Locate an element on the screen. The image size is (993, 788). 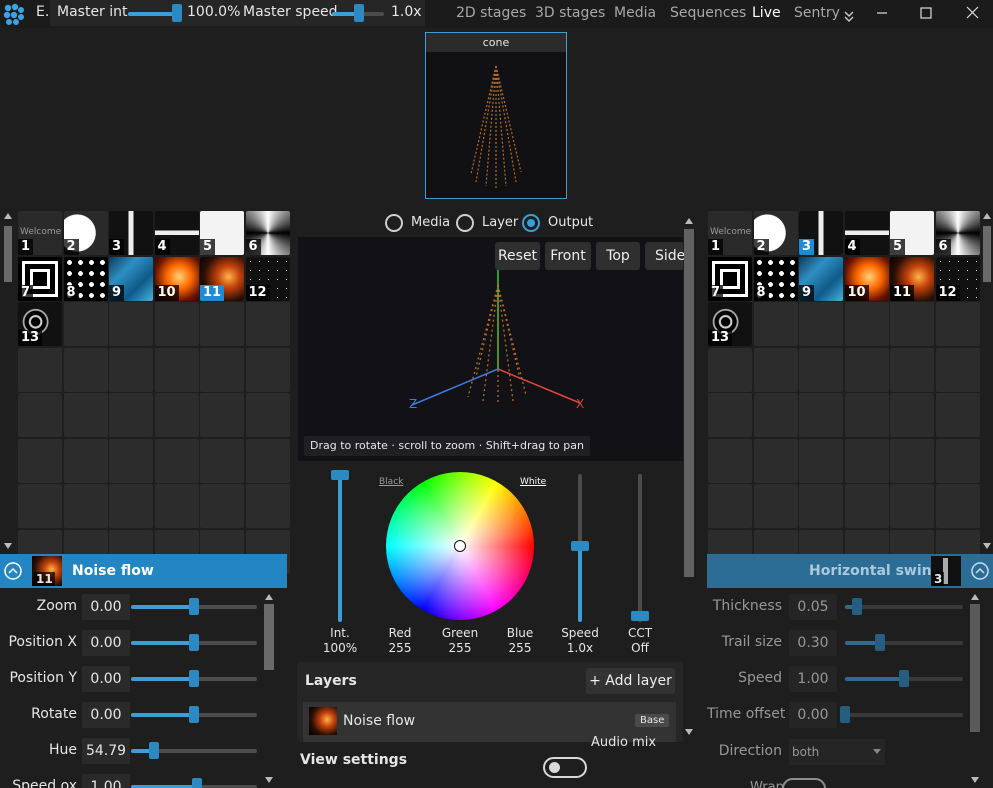
speed-handle is located at coordinates (580, 546).